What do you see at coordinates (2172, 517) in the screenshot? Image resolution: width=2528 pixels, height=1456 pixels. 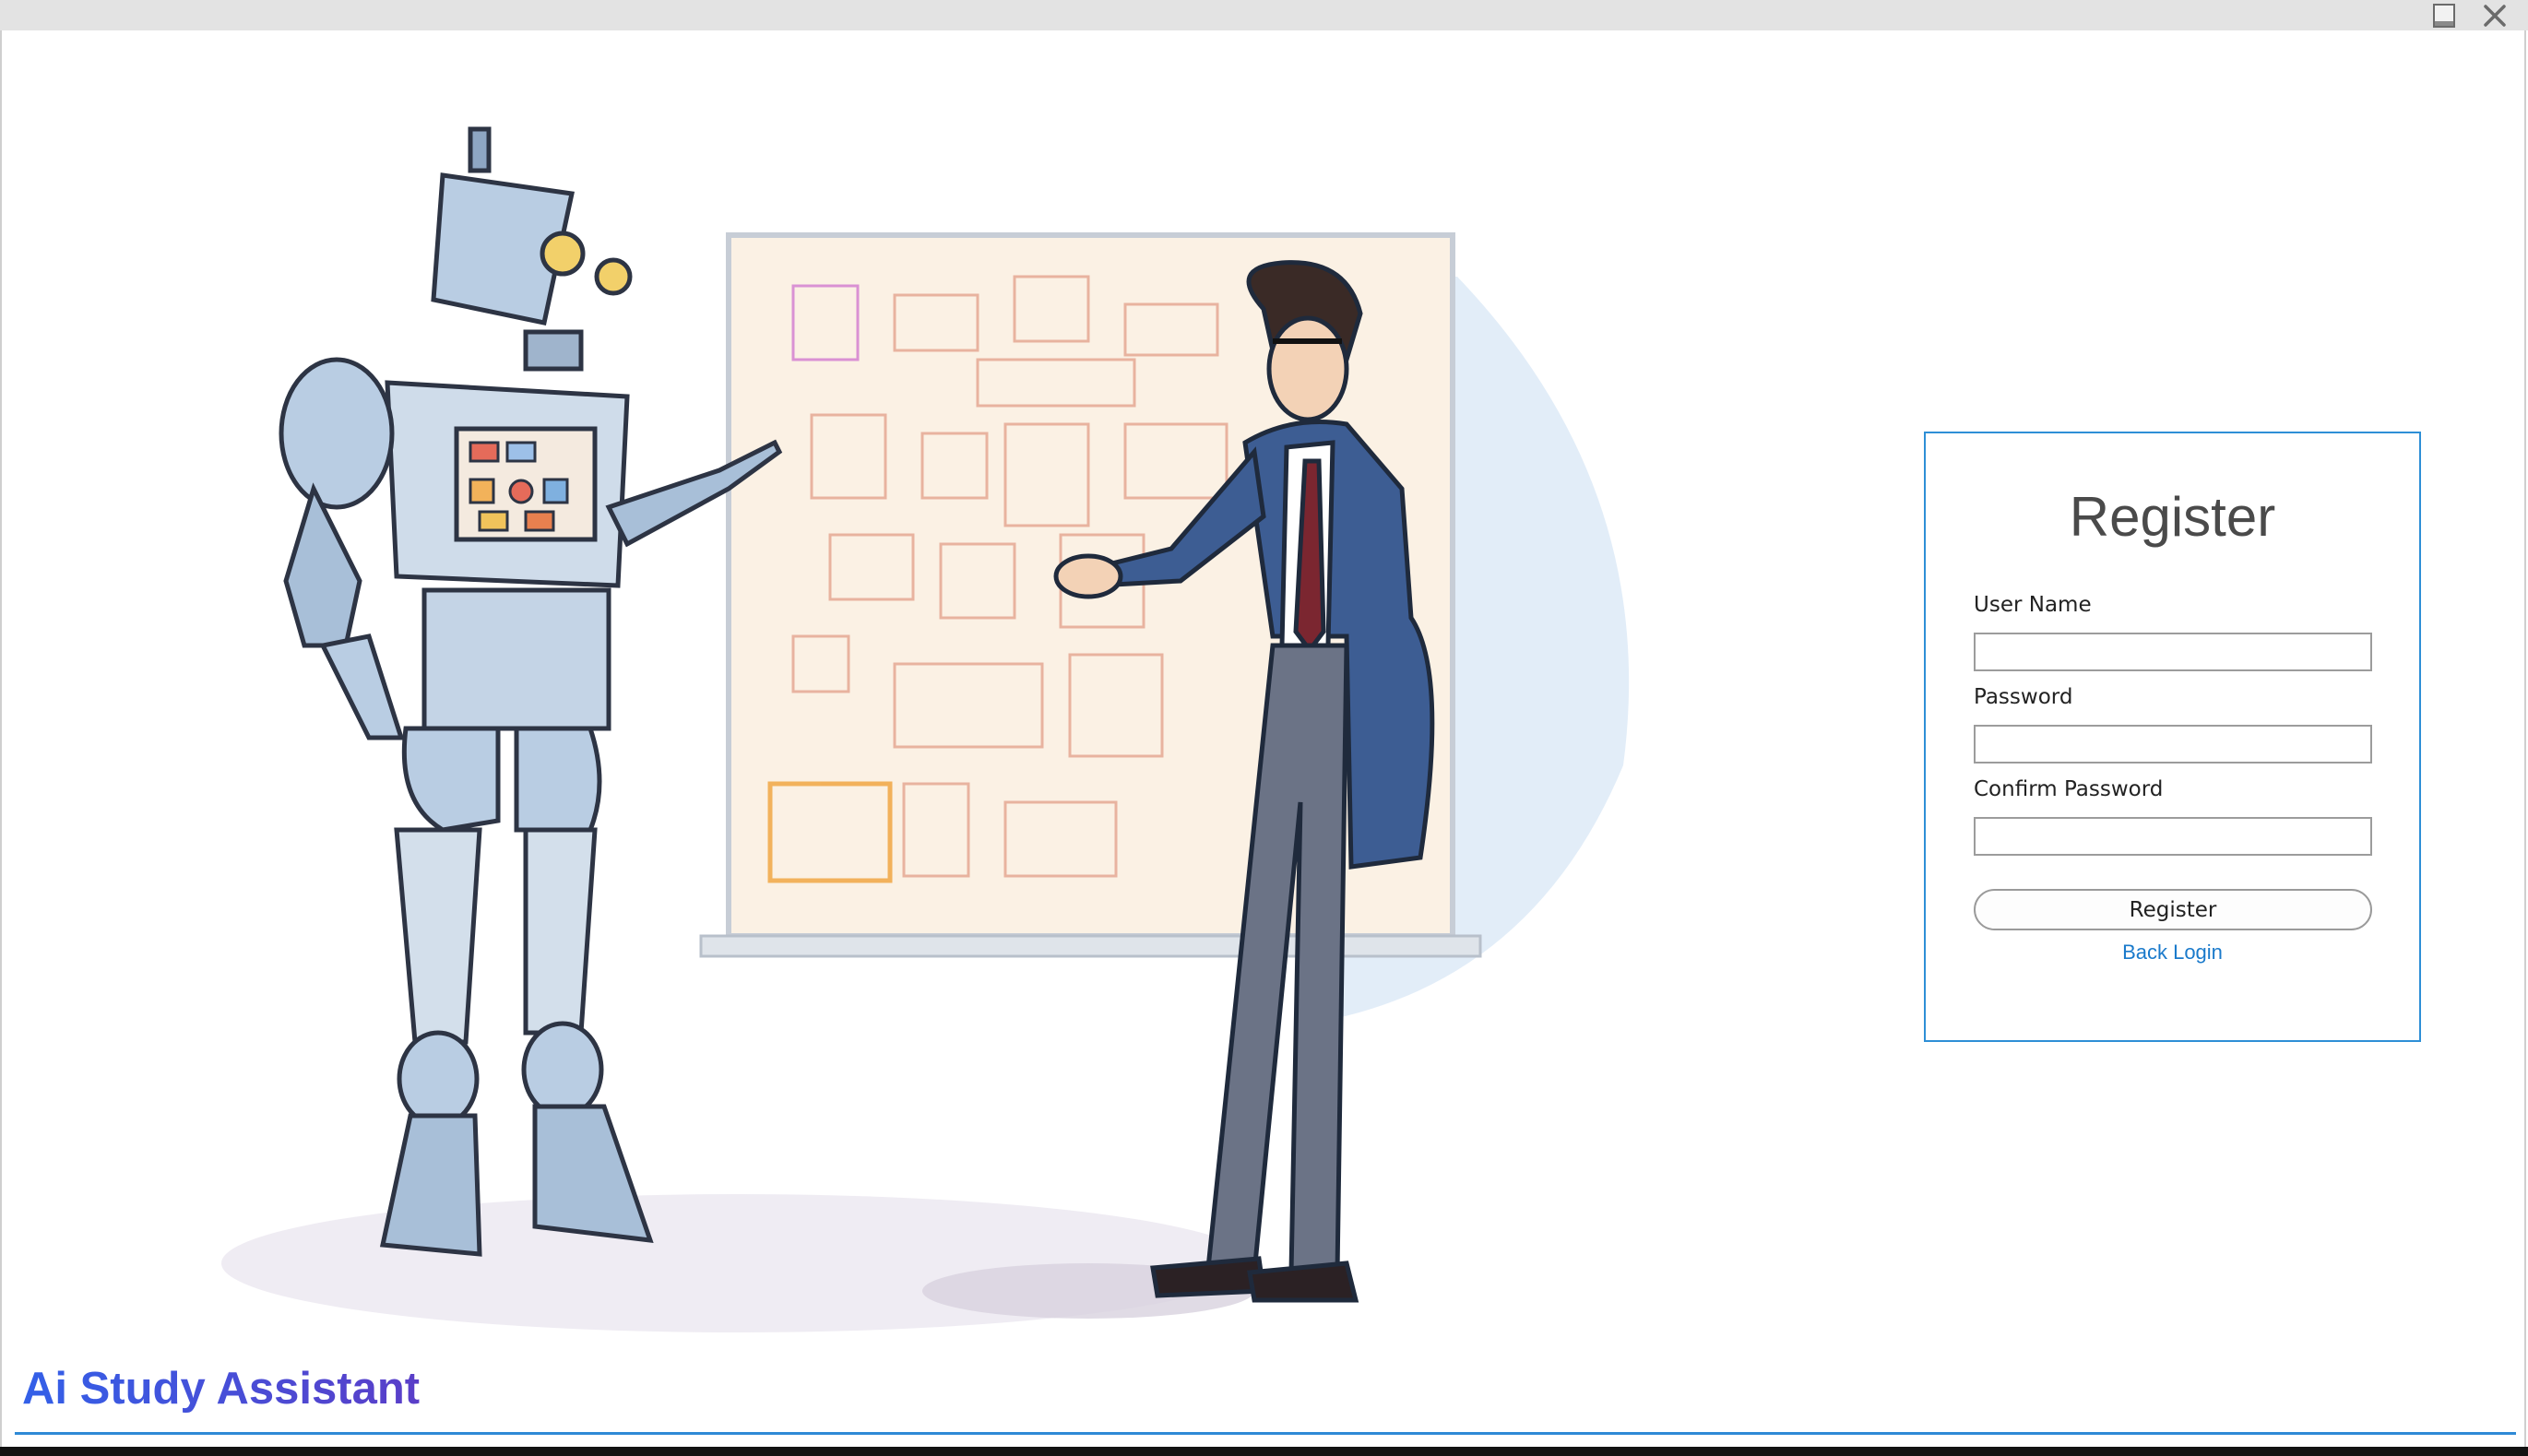 I see `register-title: Register` at bounding box center [2172, 517].